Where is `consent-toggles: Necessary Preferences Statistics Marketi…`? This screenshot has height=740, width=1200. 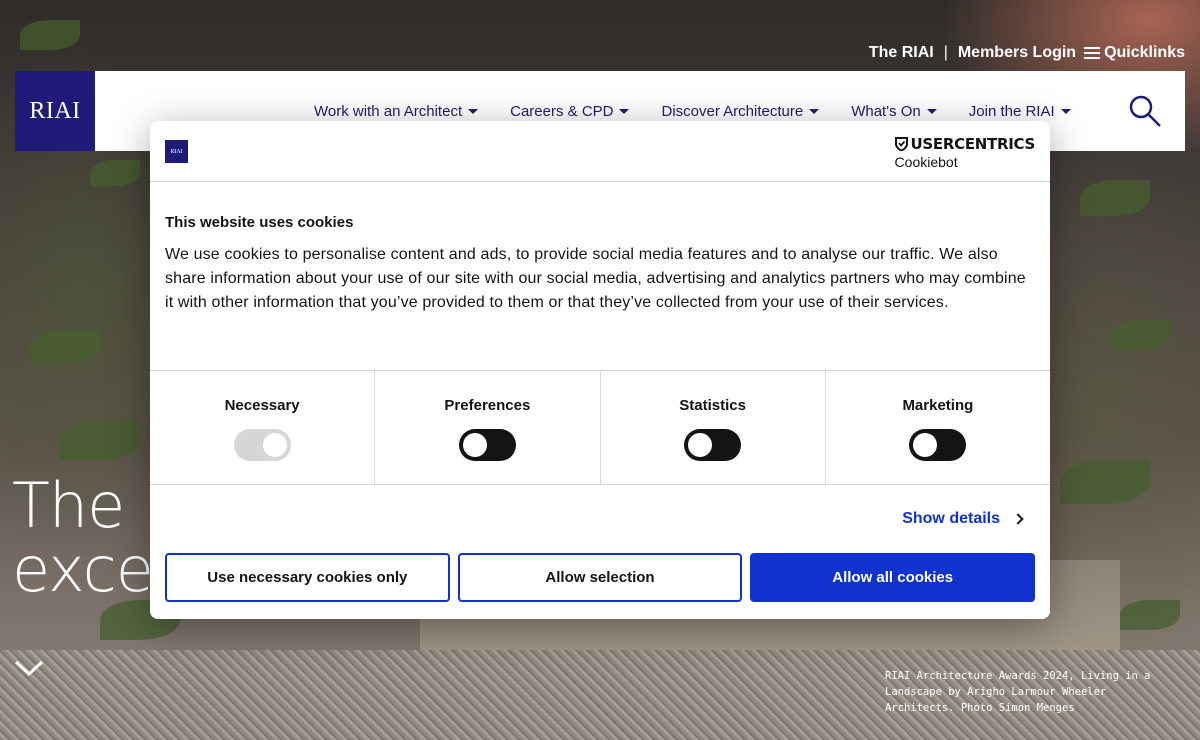 consent-toggles: Necessary Preferences Statistics Marketi… is located at coordinates (600, 427).